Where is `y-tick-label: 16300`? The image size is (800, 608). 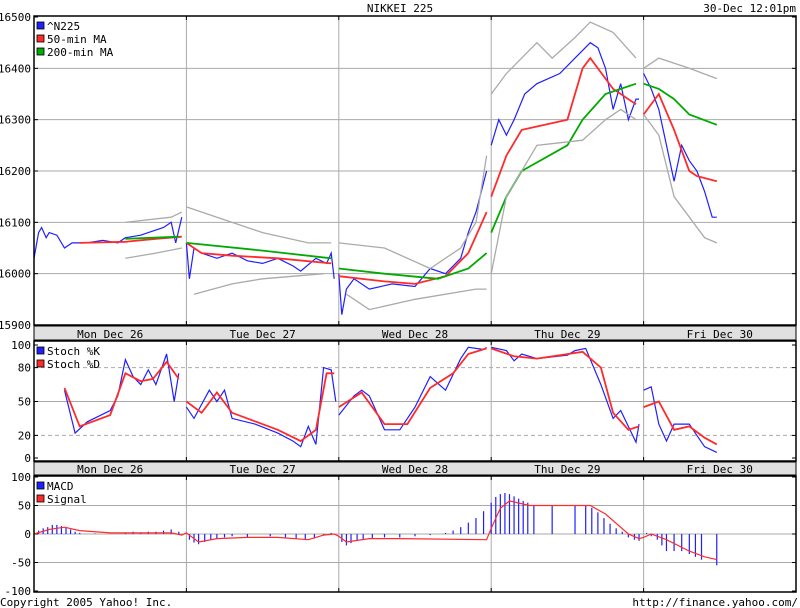 y-tick-label: 16300 is located at coordinates (15, 120).